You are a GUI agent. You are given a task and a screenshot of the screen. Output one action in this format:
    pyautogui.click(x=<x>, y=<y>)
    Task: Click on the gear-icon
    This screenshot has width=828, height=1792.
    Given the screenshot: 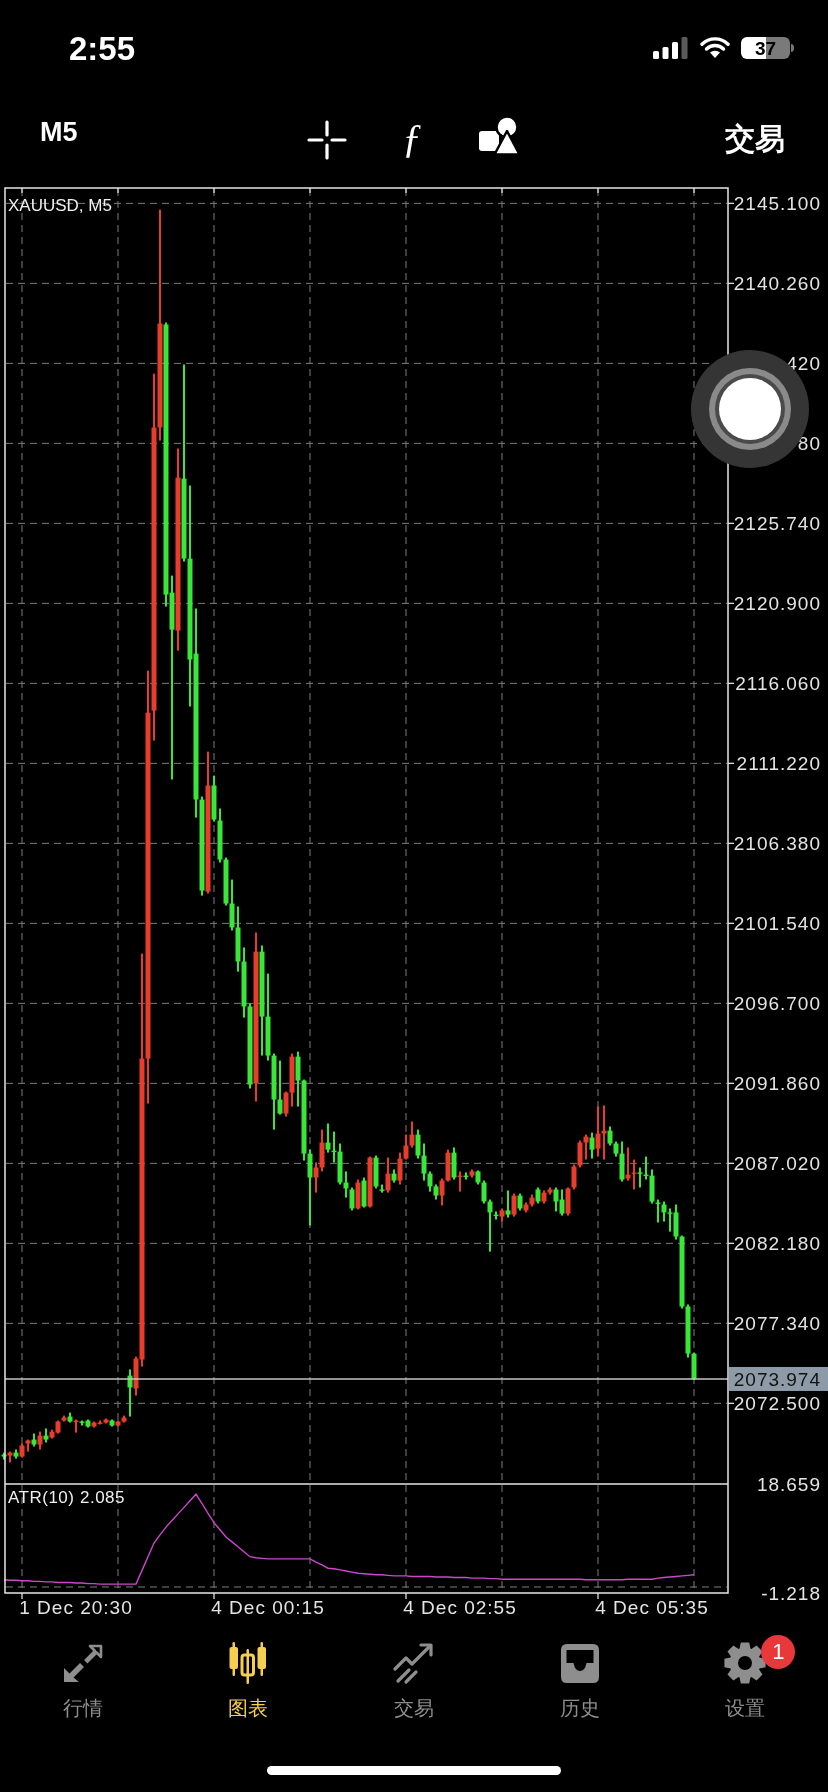 What is the action you would take?
    pyautogui.click(x=745, y=1663)
    